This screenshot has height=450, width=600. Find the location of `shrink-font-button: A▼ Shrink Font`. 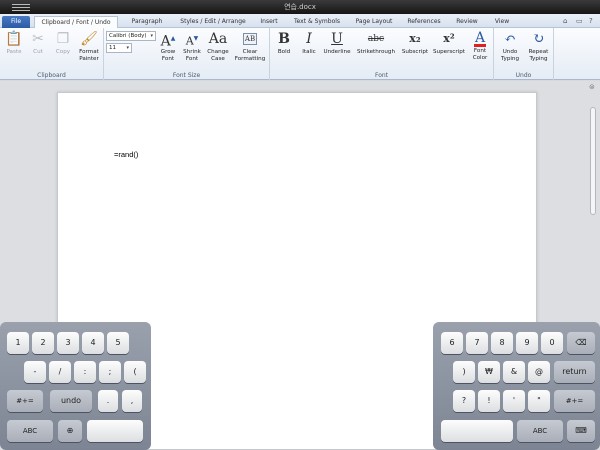

shrink-font-button: A▼ Shrink Font is located at coordinates (192, 46).